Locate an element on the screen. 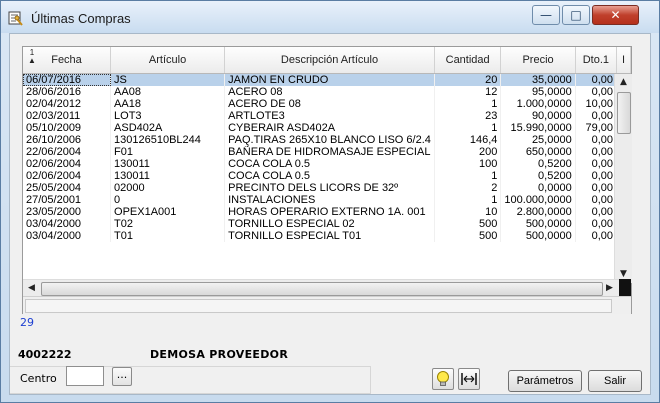 The height and width of the screenshot is (403, 660). maximize-button: □ is located at coordinates (576, 15).